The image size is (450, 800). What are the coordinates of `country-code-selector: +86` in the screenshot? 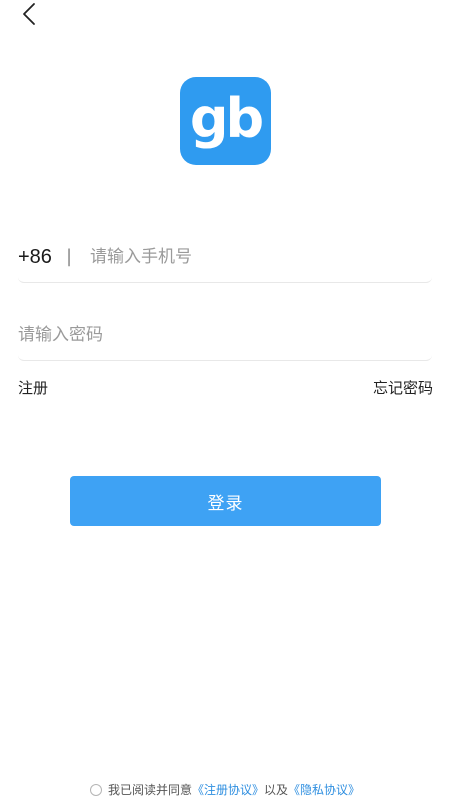 It's located at (35, 257).